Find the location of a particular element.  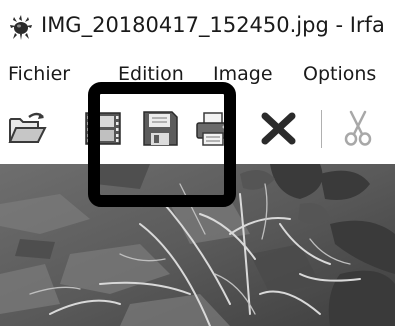

film-strip-icon is located at coordinates (103, 128).